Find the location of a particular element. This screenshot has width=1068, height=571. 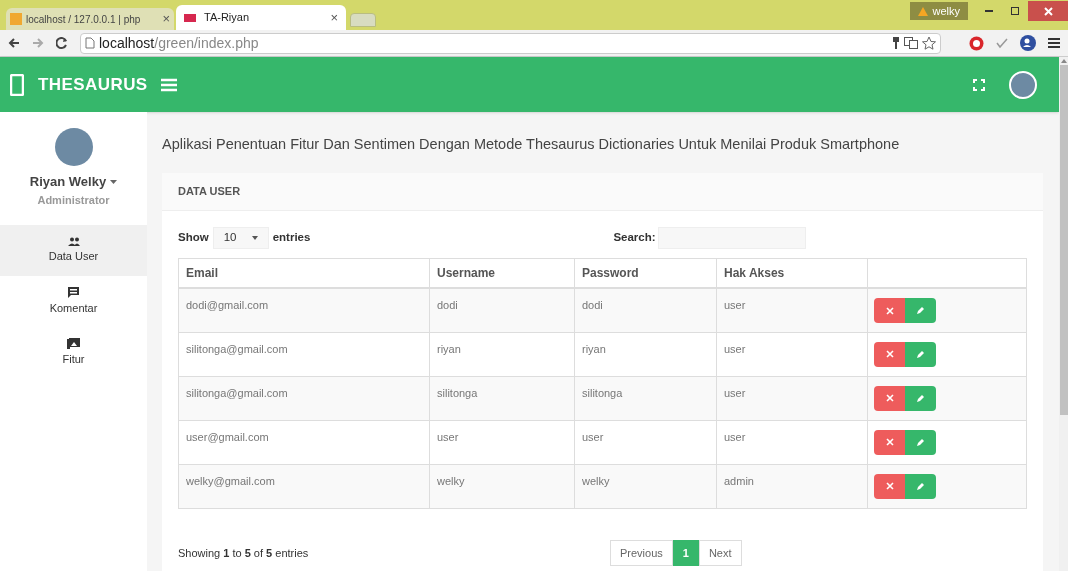

table-cell: dodi@gmail.com is located at coordinates (304, 310).